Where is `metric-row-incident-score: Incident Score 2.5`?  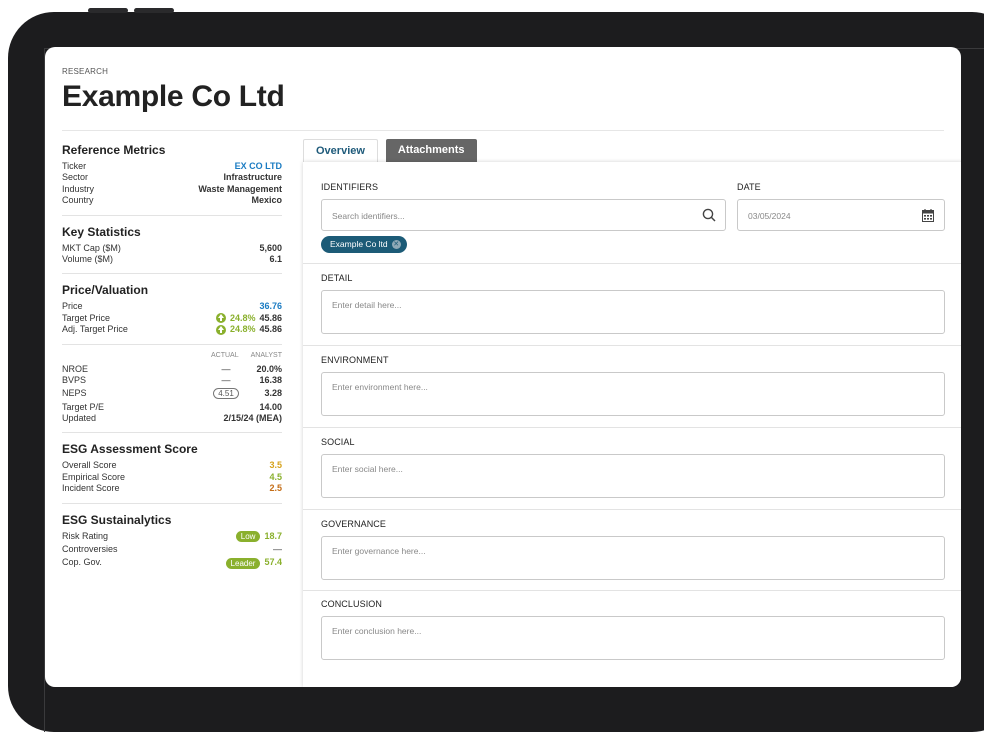
metric-row-incident-score: Incident Score 2.5 is located at coordinates (172, 488).